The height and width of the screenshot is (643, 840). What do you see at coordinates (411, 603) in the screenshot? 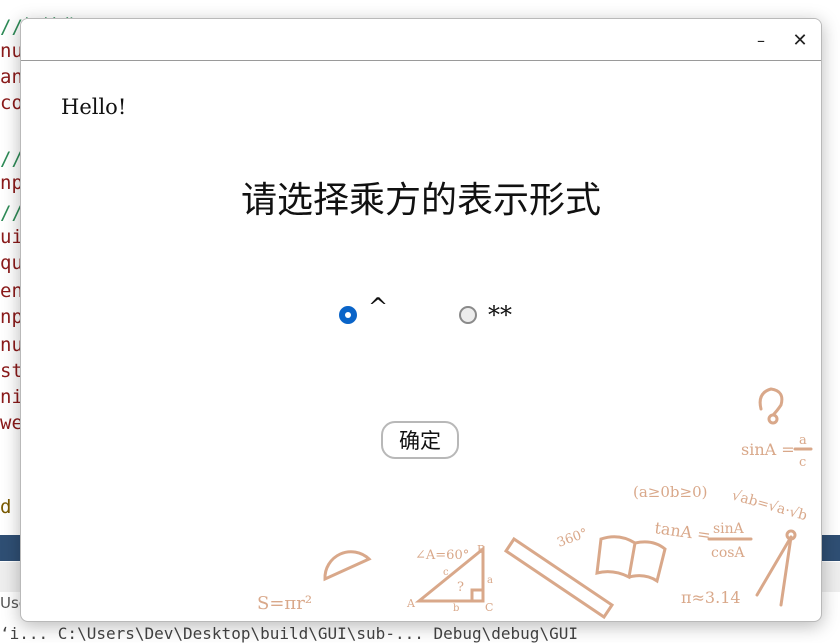
I see `triangle-vertex-a: A` at bounding box center [411, 603].